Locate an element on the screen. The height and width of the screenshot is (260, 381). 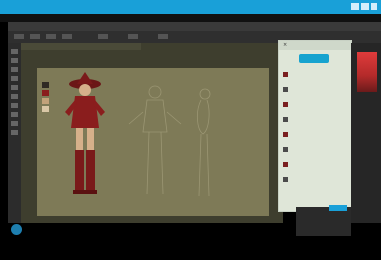
close-icon: × is located at coordinates (315, 45).